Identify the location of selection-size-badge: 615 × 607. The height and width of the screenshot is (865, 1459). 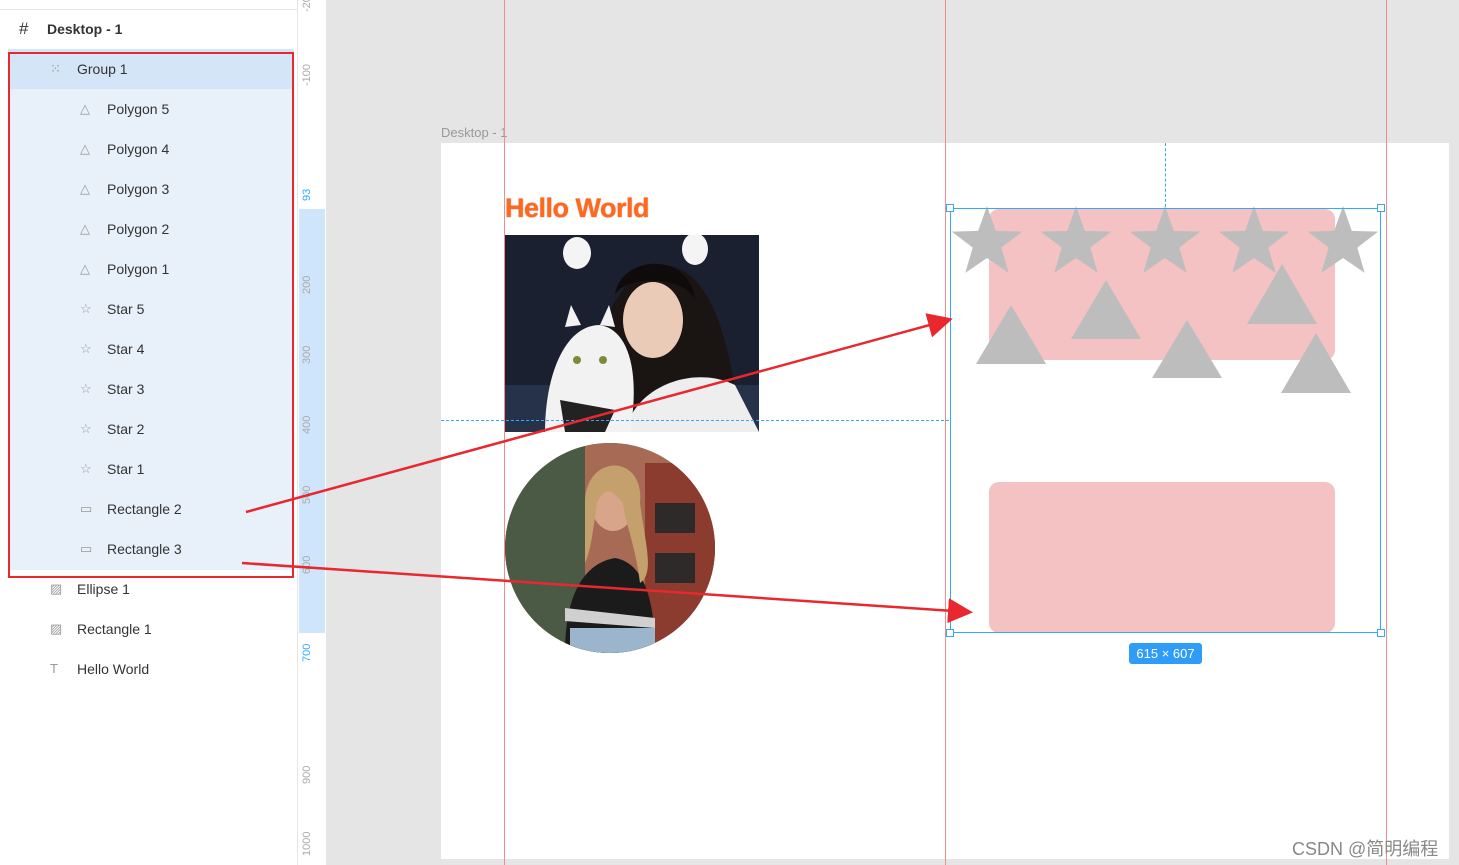
(1165, 653).